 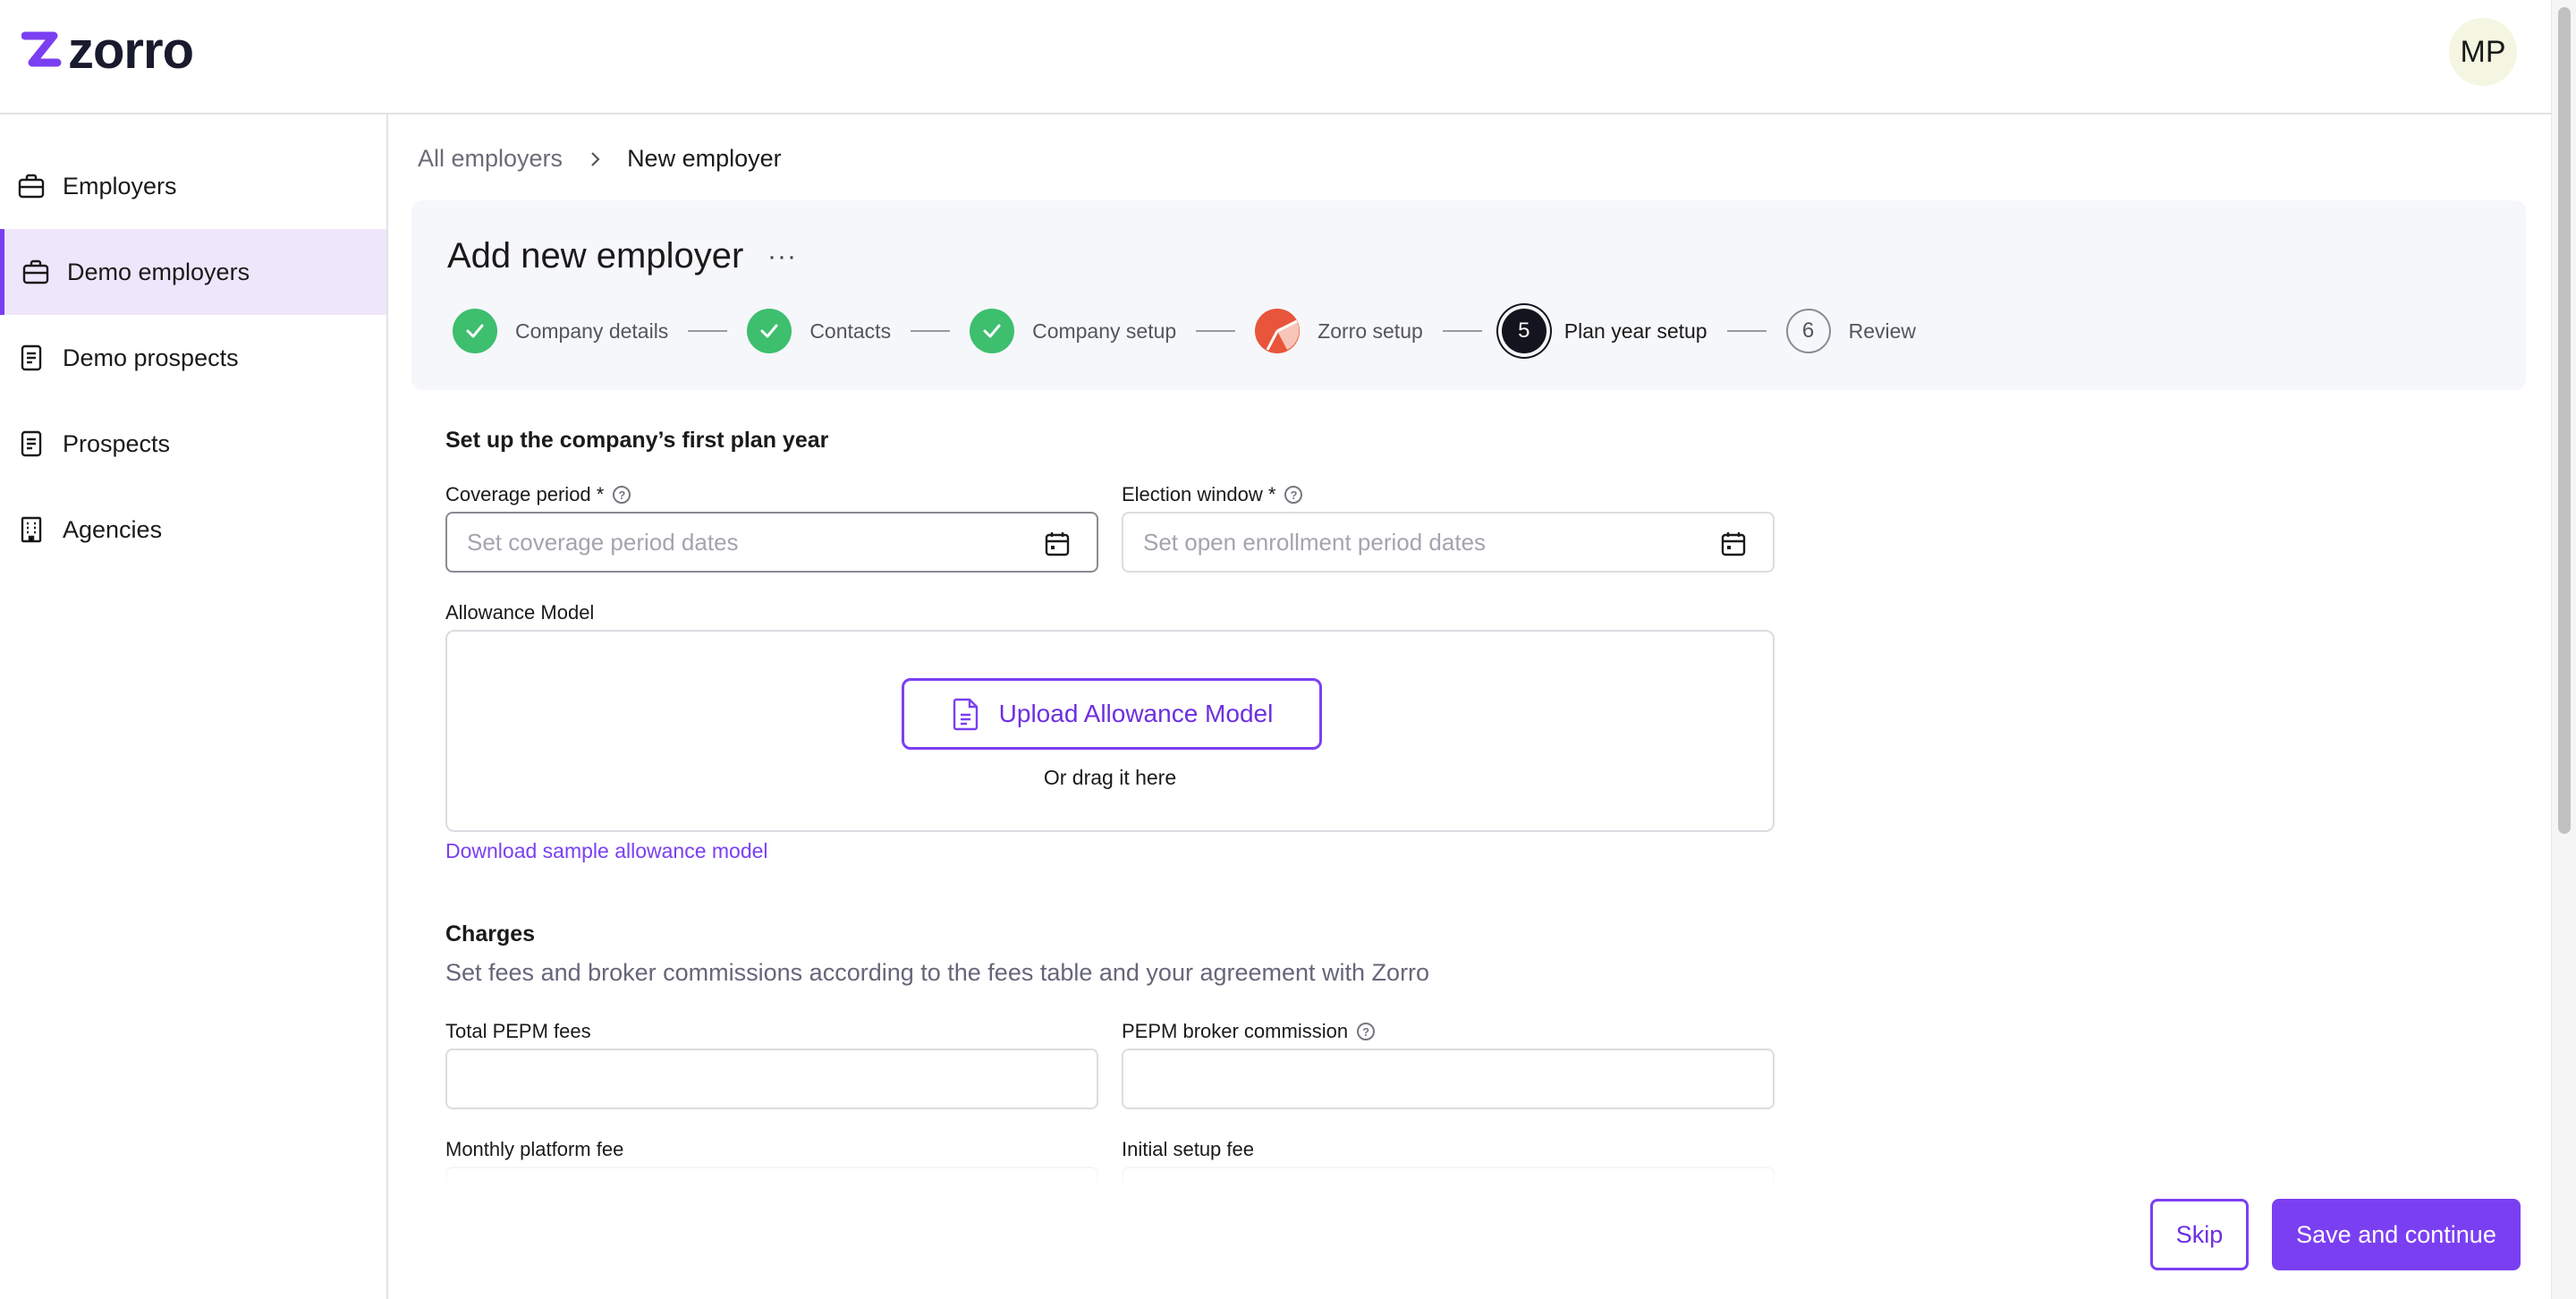 What do you see at coordinates (704, 158) in the screenshot?
I see `breadcrumb-current: New employer` at bounding box center [704, 158].